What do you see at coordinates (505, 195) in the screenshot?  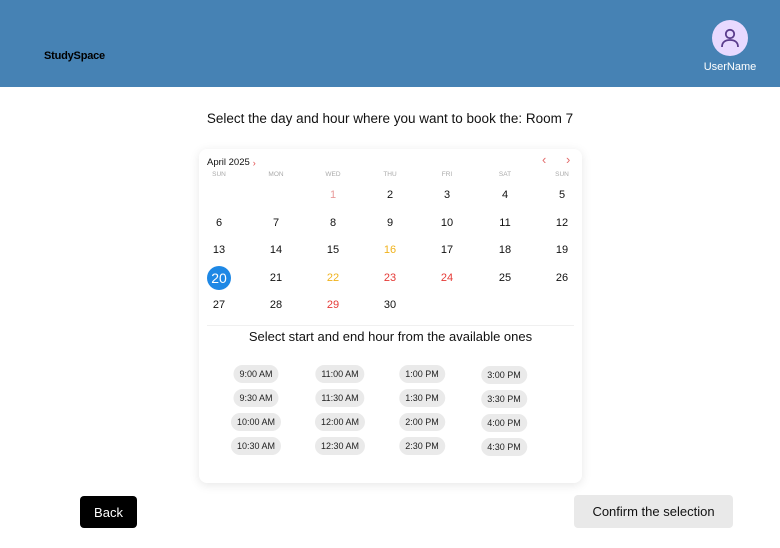 I see `calendar-day: 4` at bounding box center [505, 195].